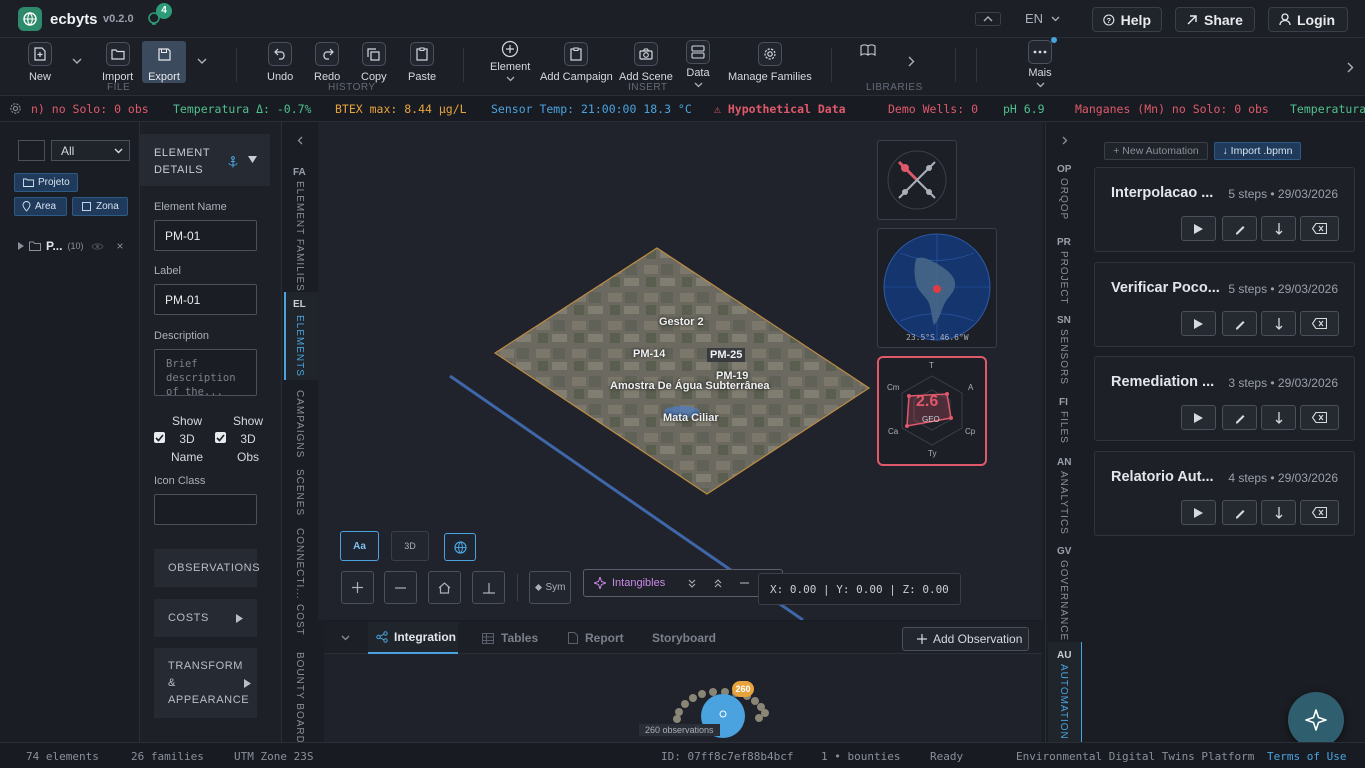  I want to click on add-projeto-button: Projeto, so click(46, 182).